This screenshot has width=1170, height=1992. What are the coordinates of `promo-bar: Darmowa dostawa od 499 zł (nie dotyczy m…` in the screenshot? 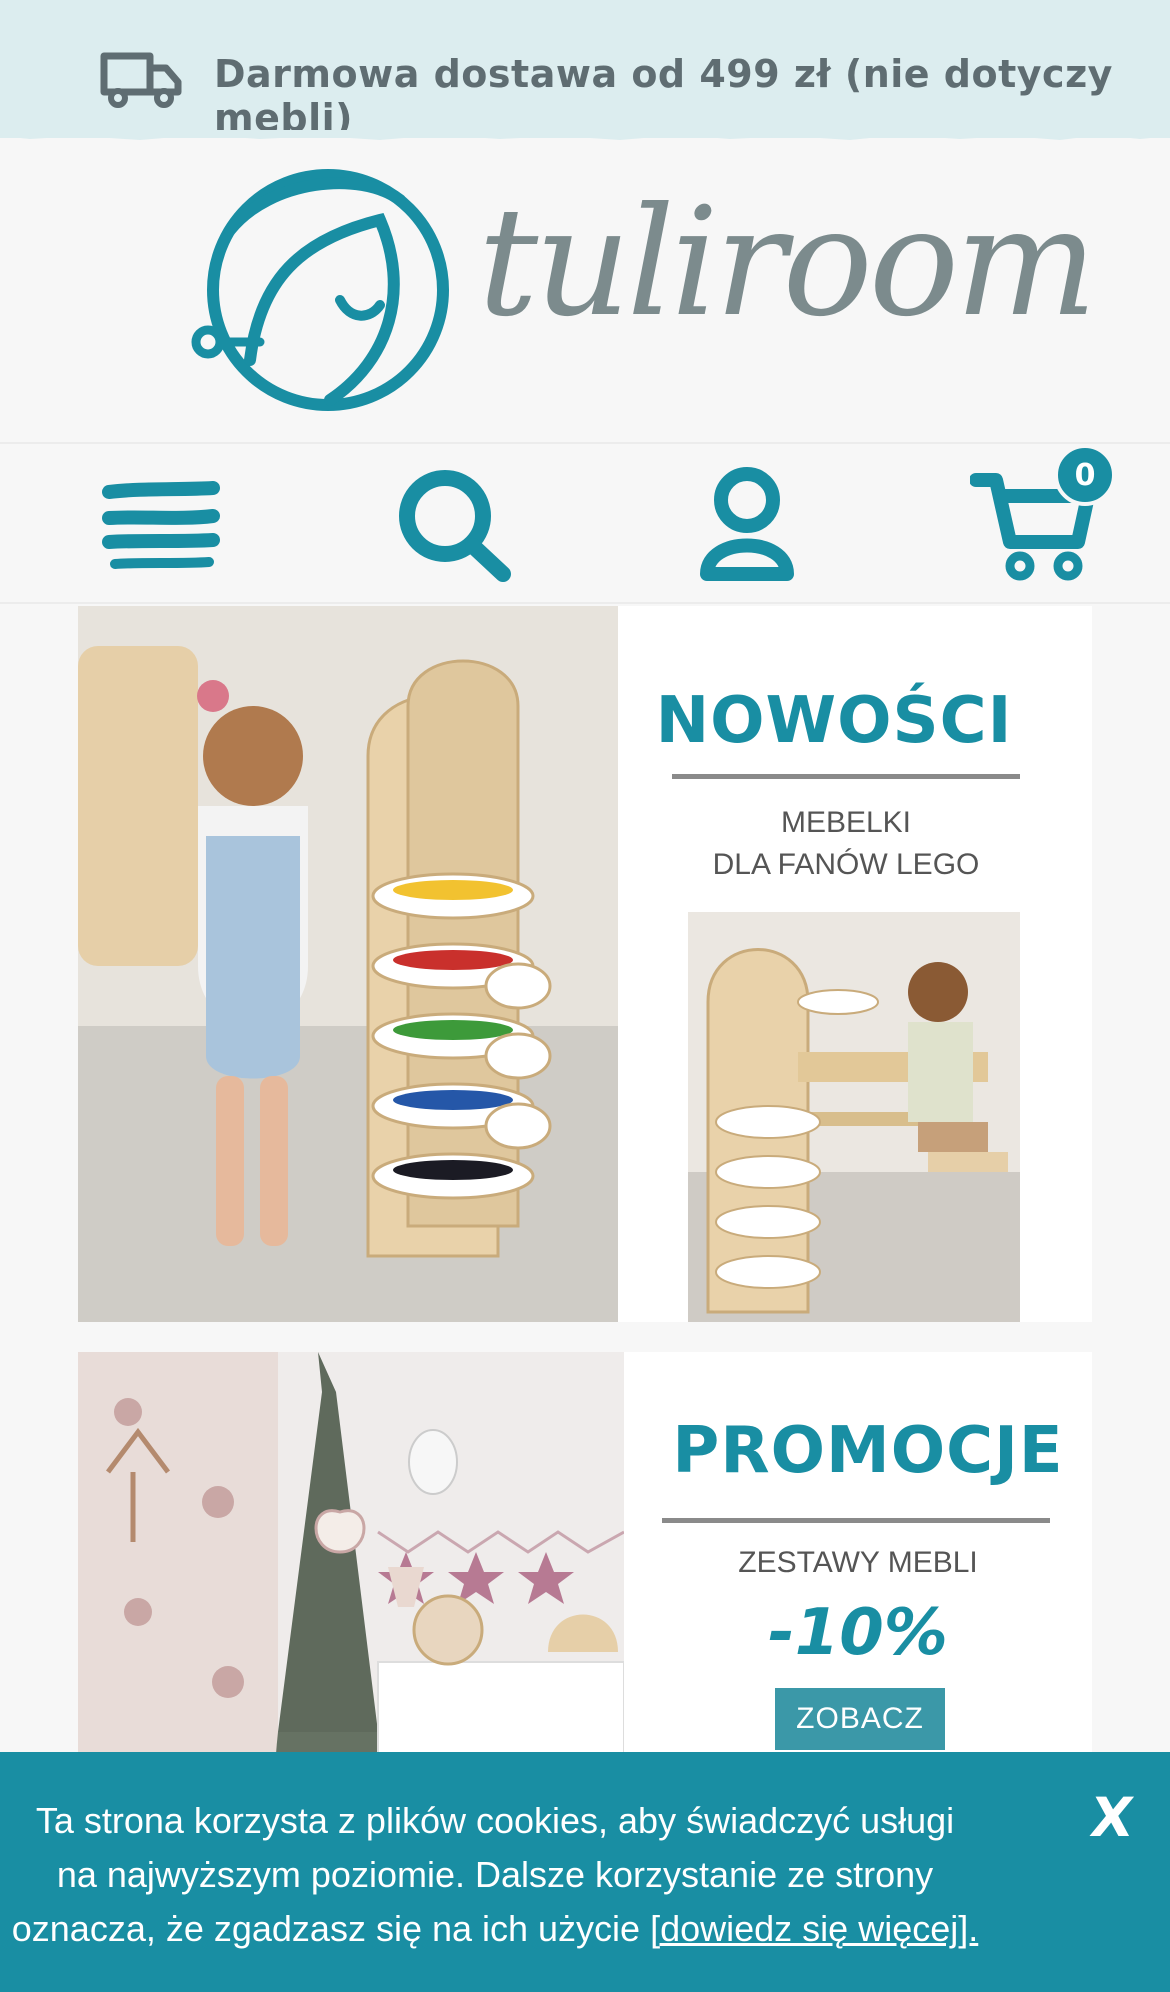 It's located at (585, 70).